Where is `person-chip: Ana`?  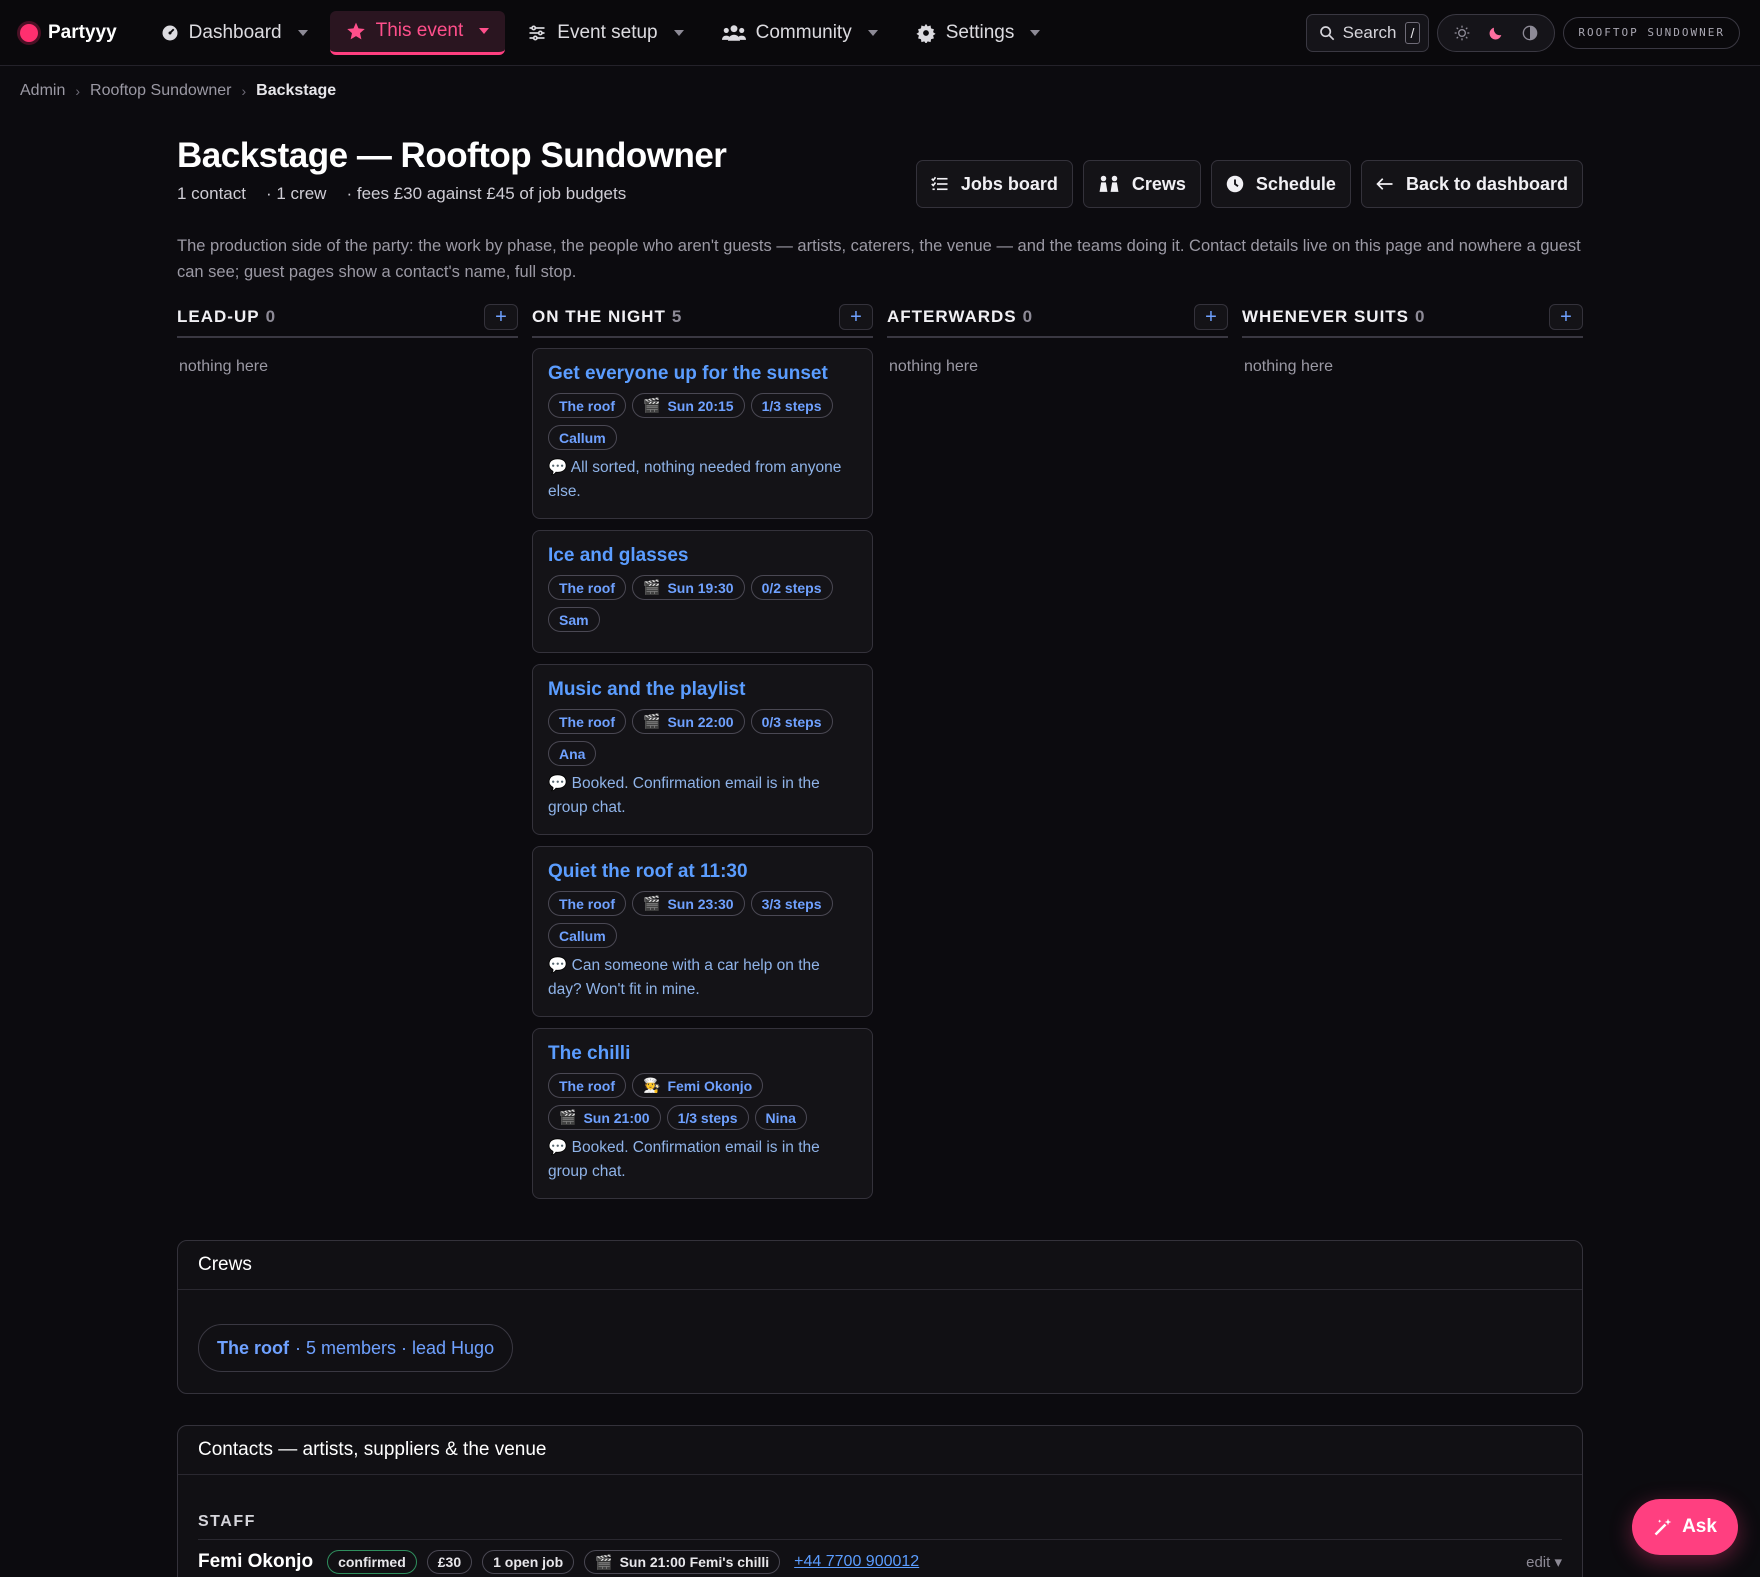 person-chip: Ana is located at coordinates (572, 753).